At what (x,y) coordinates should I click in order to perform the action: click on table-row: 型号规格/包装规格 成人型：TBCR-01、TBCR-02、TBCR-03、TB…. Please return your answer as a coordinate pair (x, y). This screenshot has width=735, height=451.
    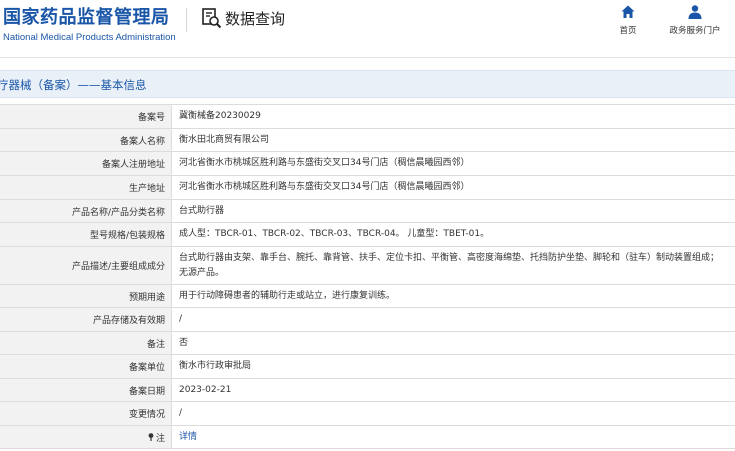
    Looking at the image, I should click on (367, 235).